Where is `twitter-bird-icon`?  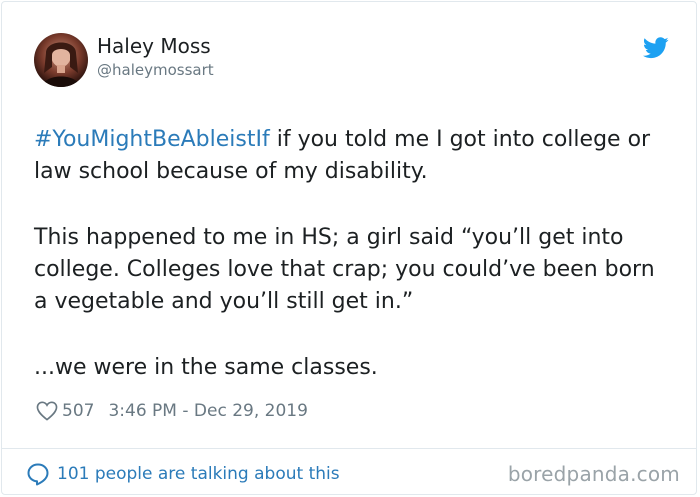
twitter-bird-icon is located at coordinates (656, 48).